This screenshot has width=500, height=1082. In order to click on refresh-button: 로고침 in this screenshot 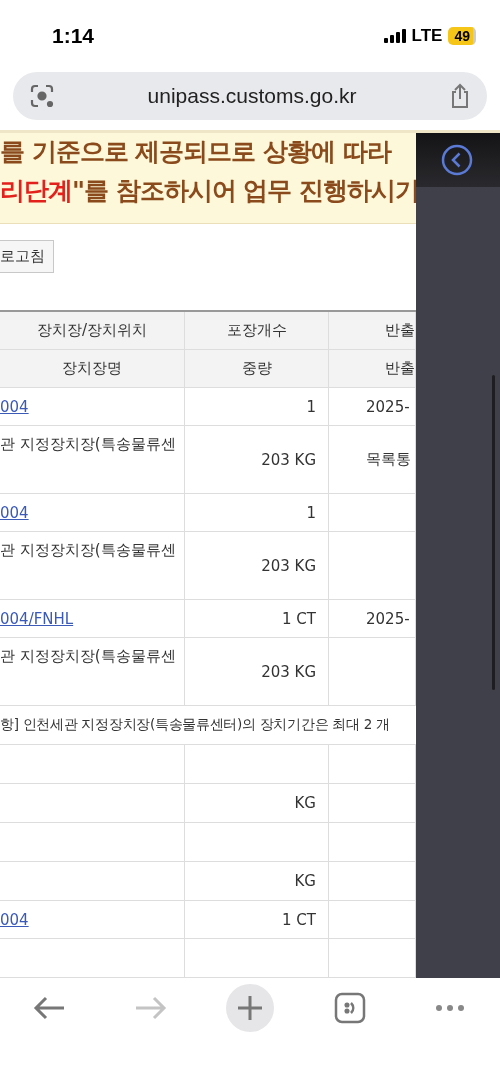, I will do `click(27, 256)`.